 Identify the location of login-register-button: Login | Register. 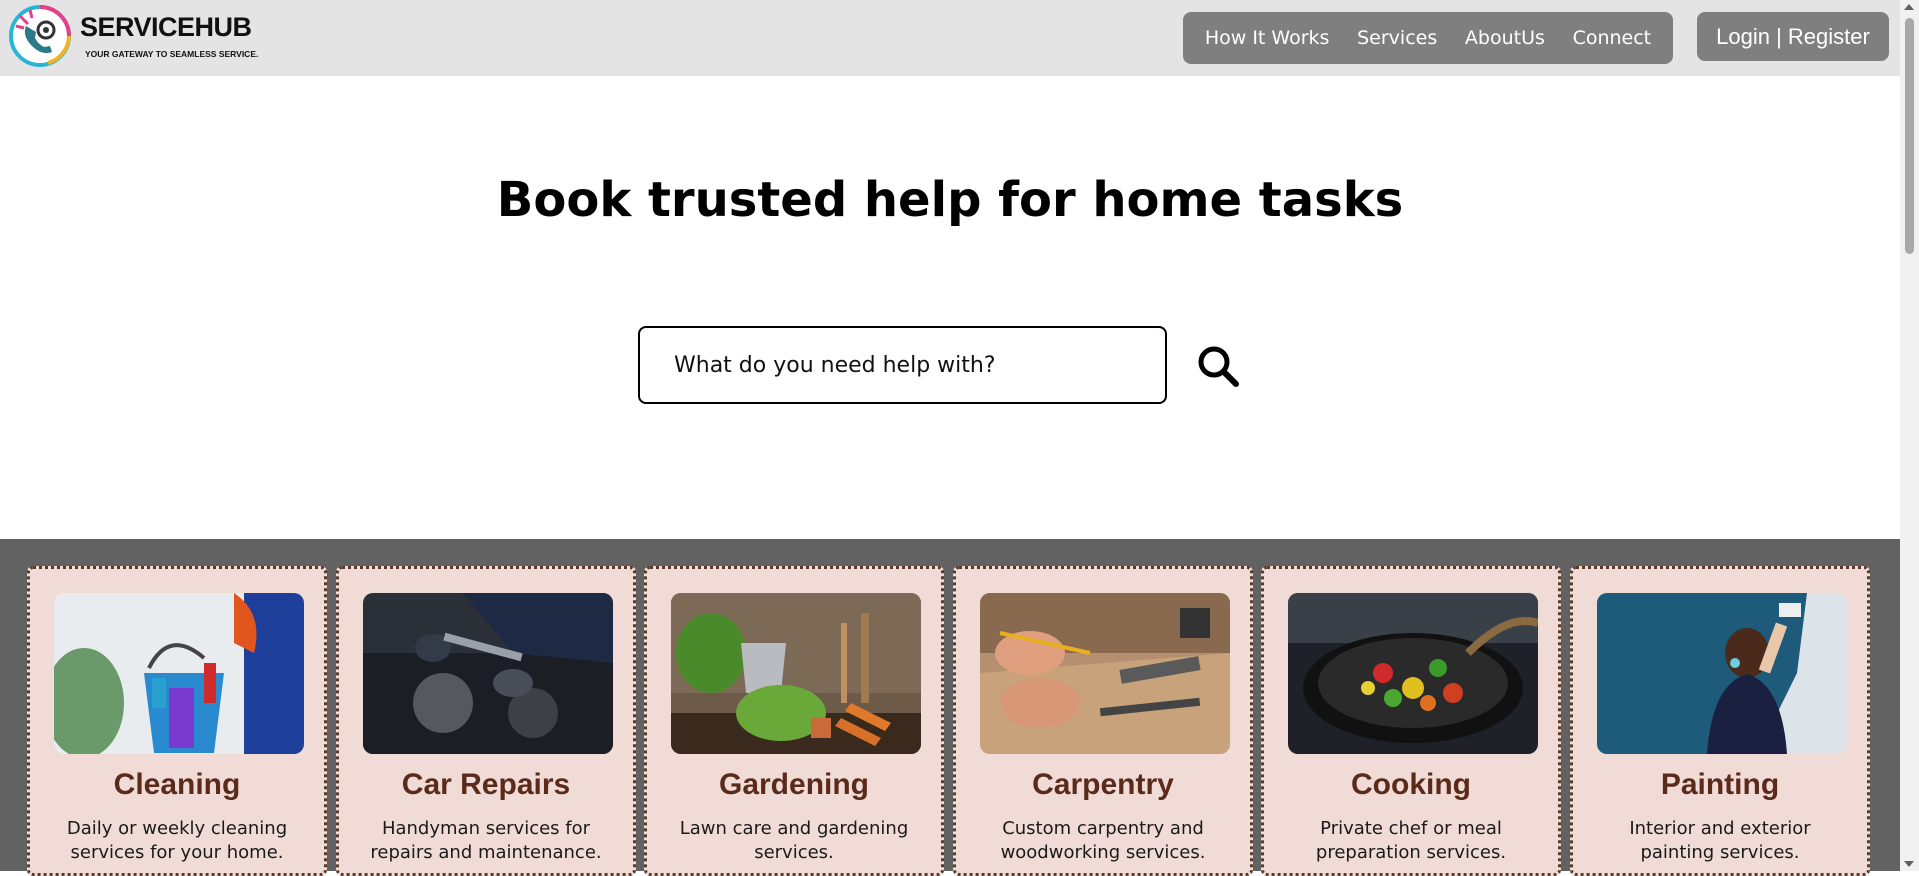
(1793, 36).